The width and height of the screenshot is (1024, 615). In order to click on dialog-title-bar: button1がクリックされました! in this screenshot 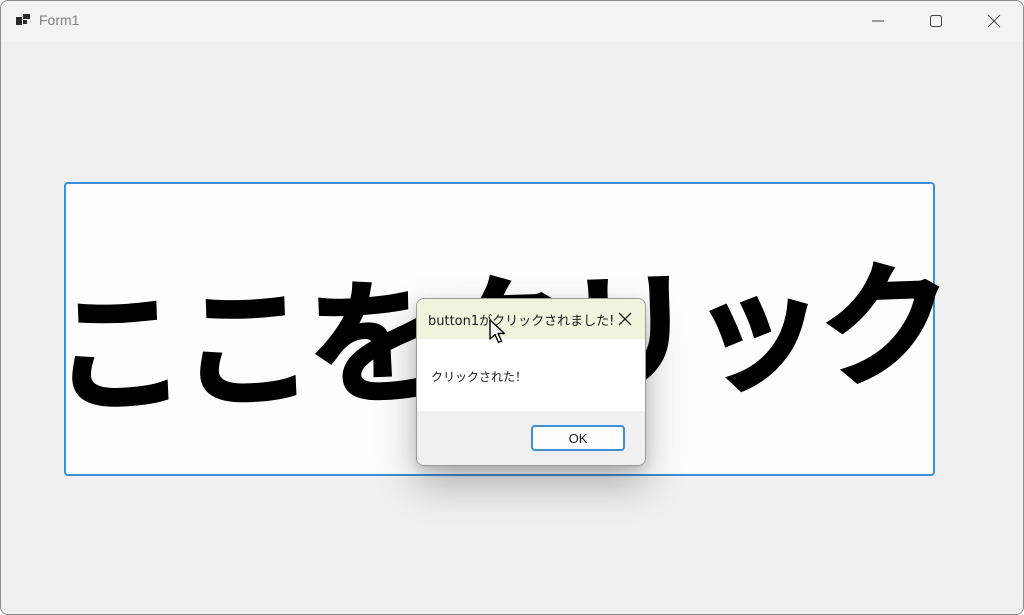, I will do `click(531, 319)`.